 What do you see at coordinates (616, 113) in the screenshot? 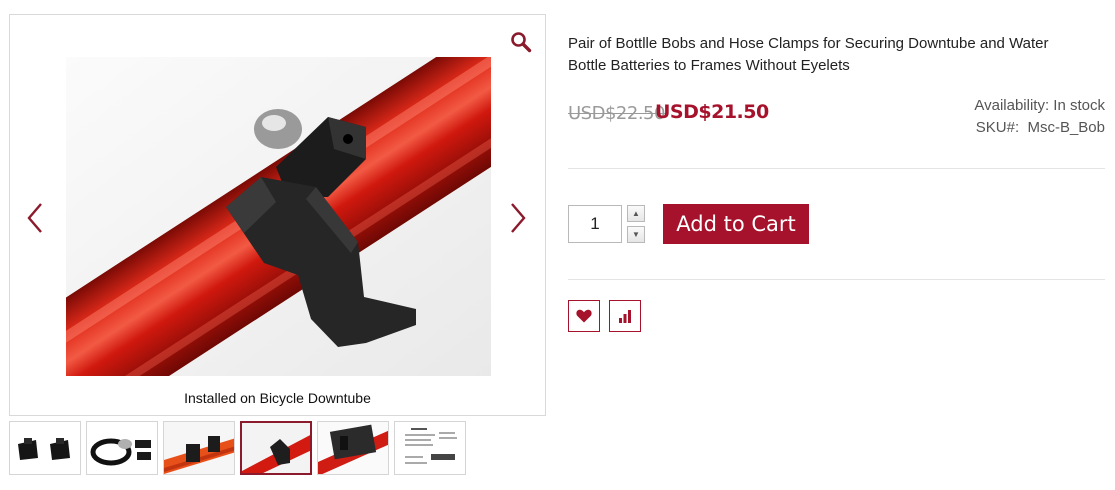
I see `original-price: USD$22.50` at bounding box center [616, 113].